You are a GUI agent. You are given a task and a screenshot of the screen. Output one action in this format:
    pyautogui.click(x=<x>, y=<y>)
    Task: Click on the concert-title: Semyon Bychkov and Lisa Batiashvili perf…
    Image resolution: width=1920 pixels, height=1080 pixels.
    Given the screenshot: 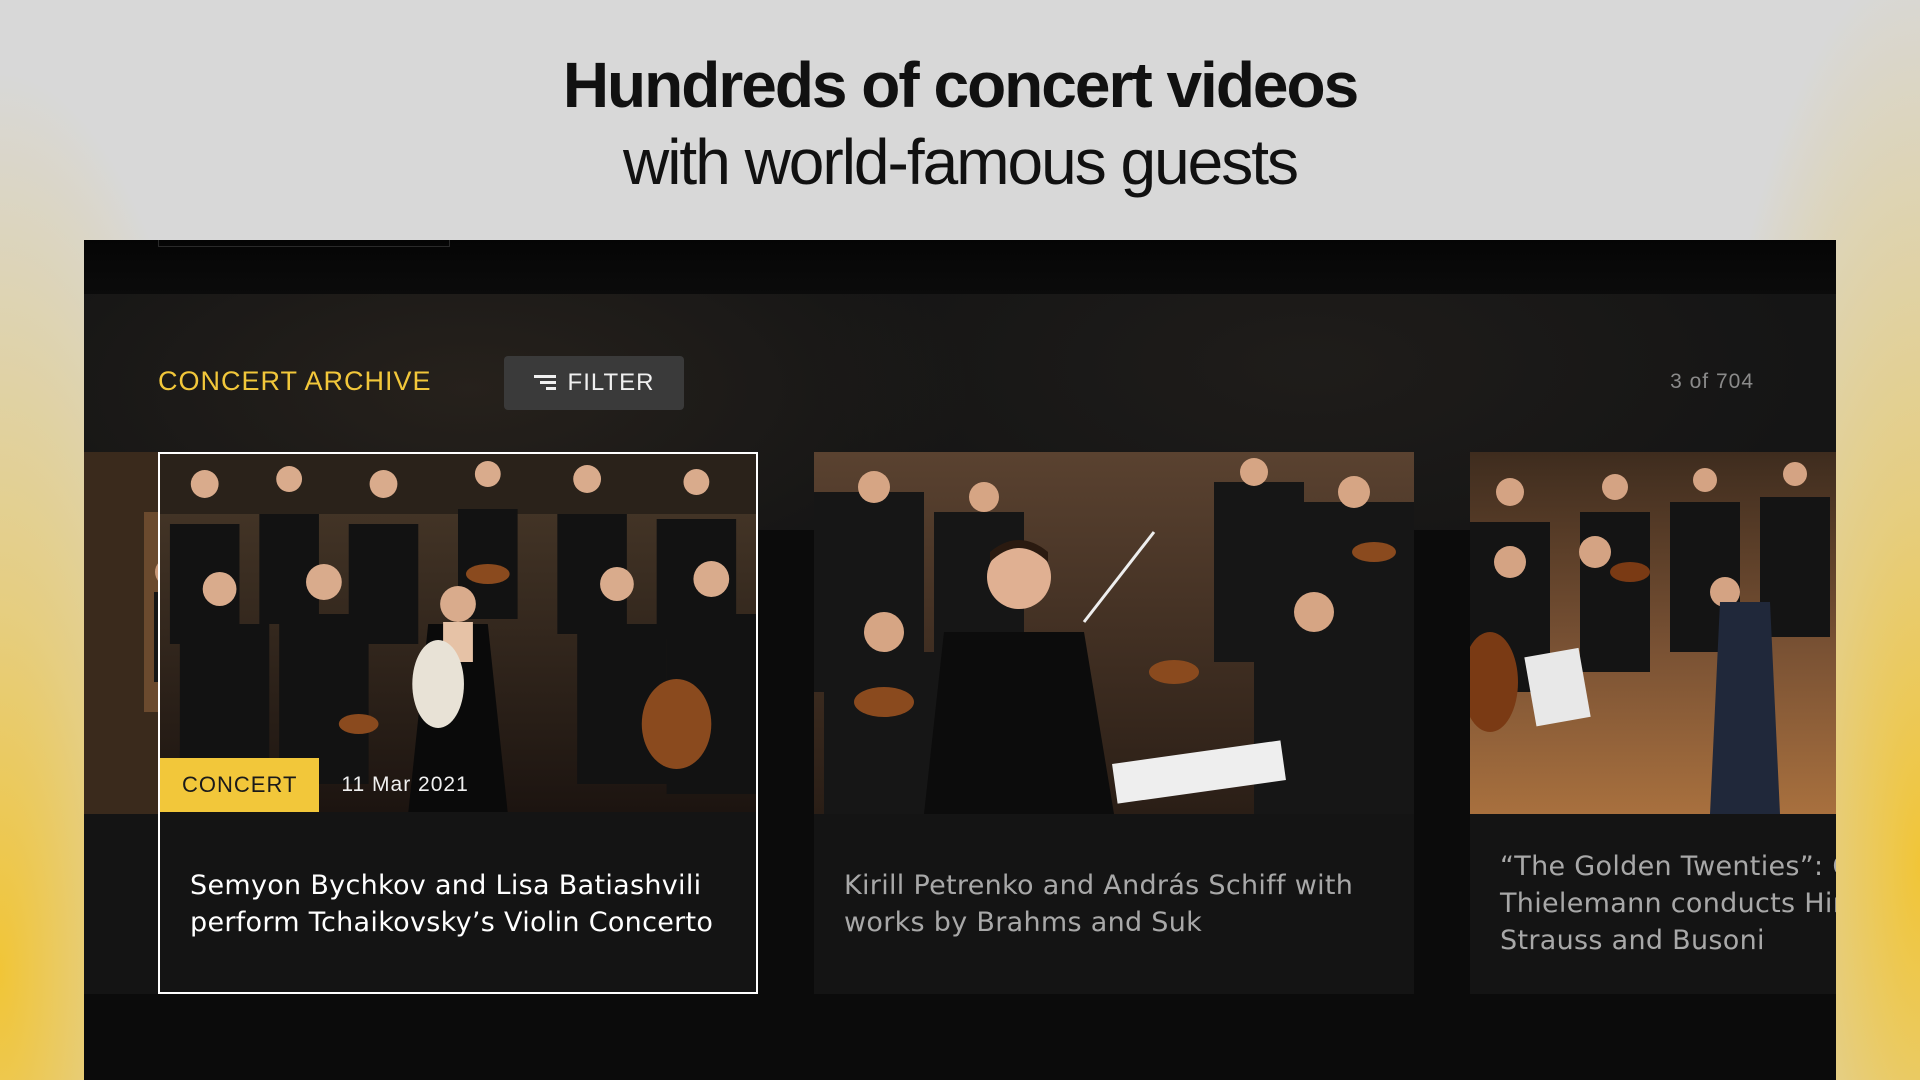 What is the action you would take?
    pyautogui.click(x=463, y=904)
    